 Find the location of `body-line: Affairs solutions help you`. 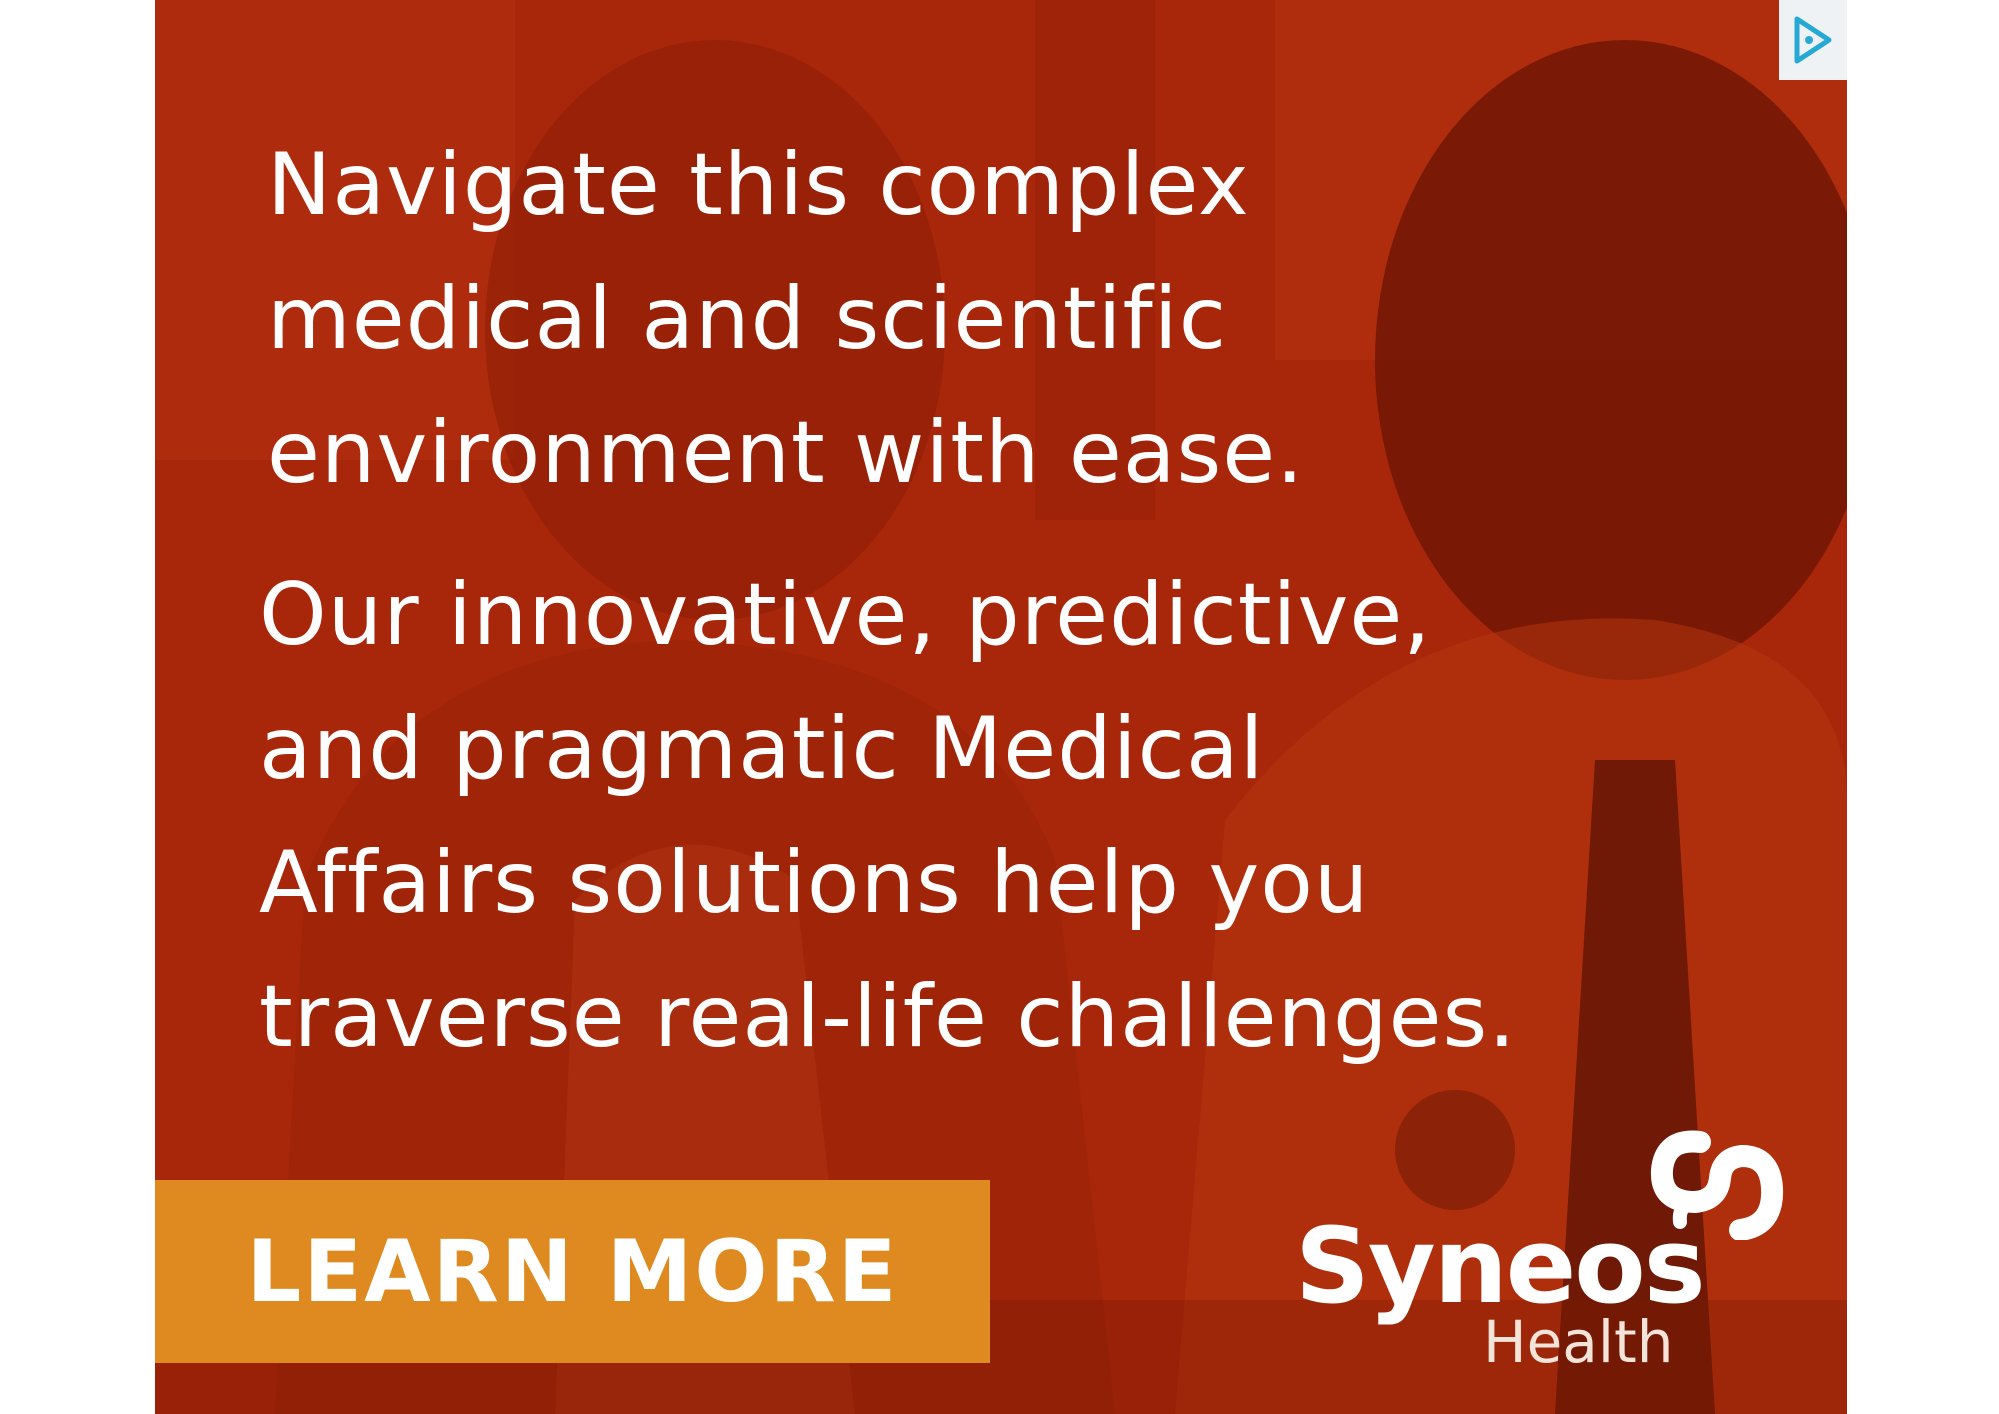

body-line: Affairs solutions help you is located at coordinates (814, 883).